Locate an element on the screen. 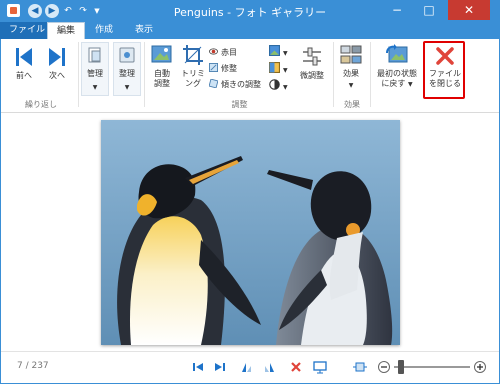 Image resolution: width=500 pixels, height=384 pixels. color-icon is located at coordinates (274, 67).